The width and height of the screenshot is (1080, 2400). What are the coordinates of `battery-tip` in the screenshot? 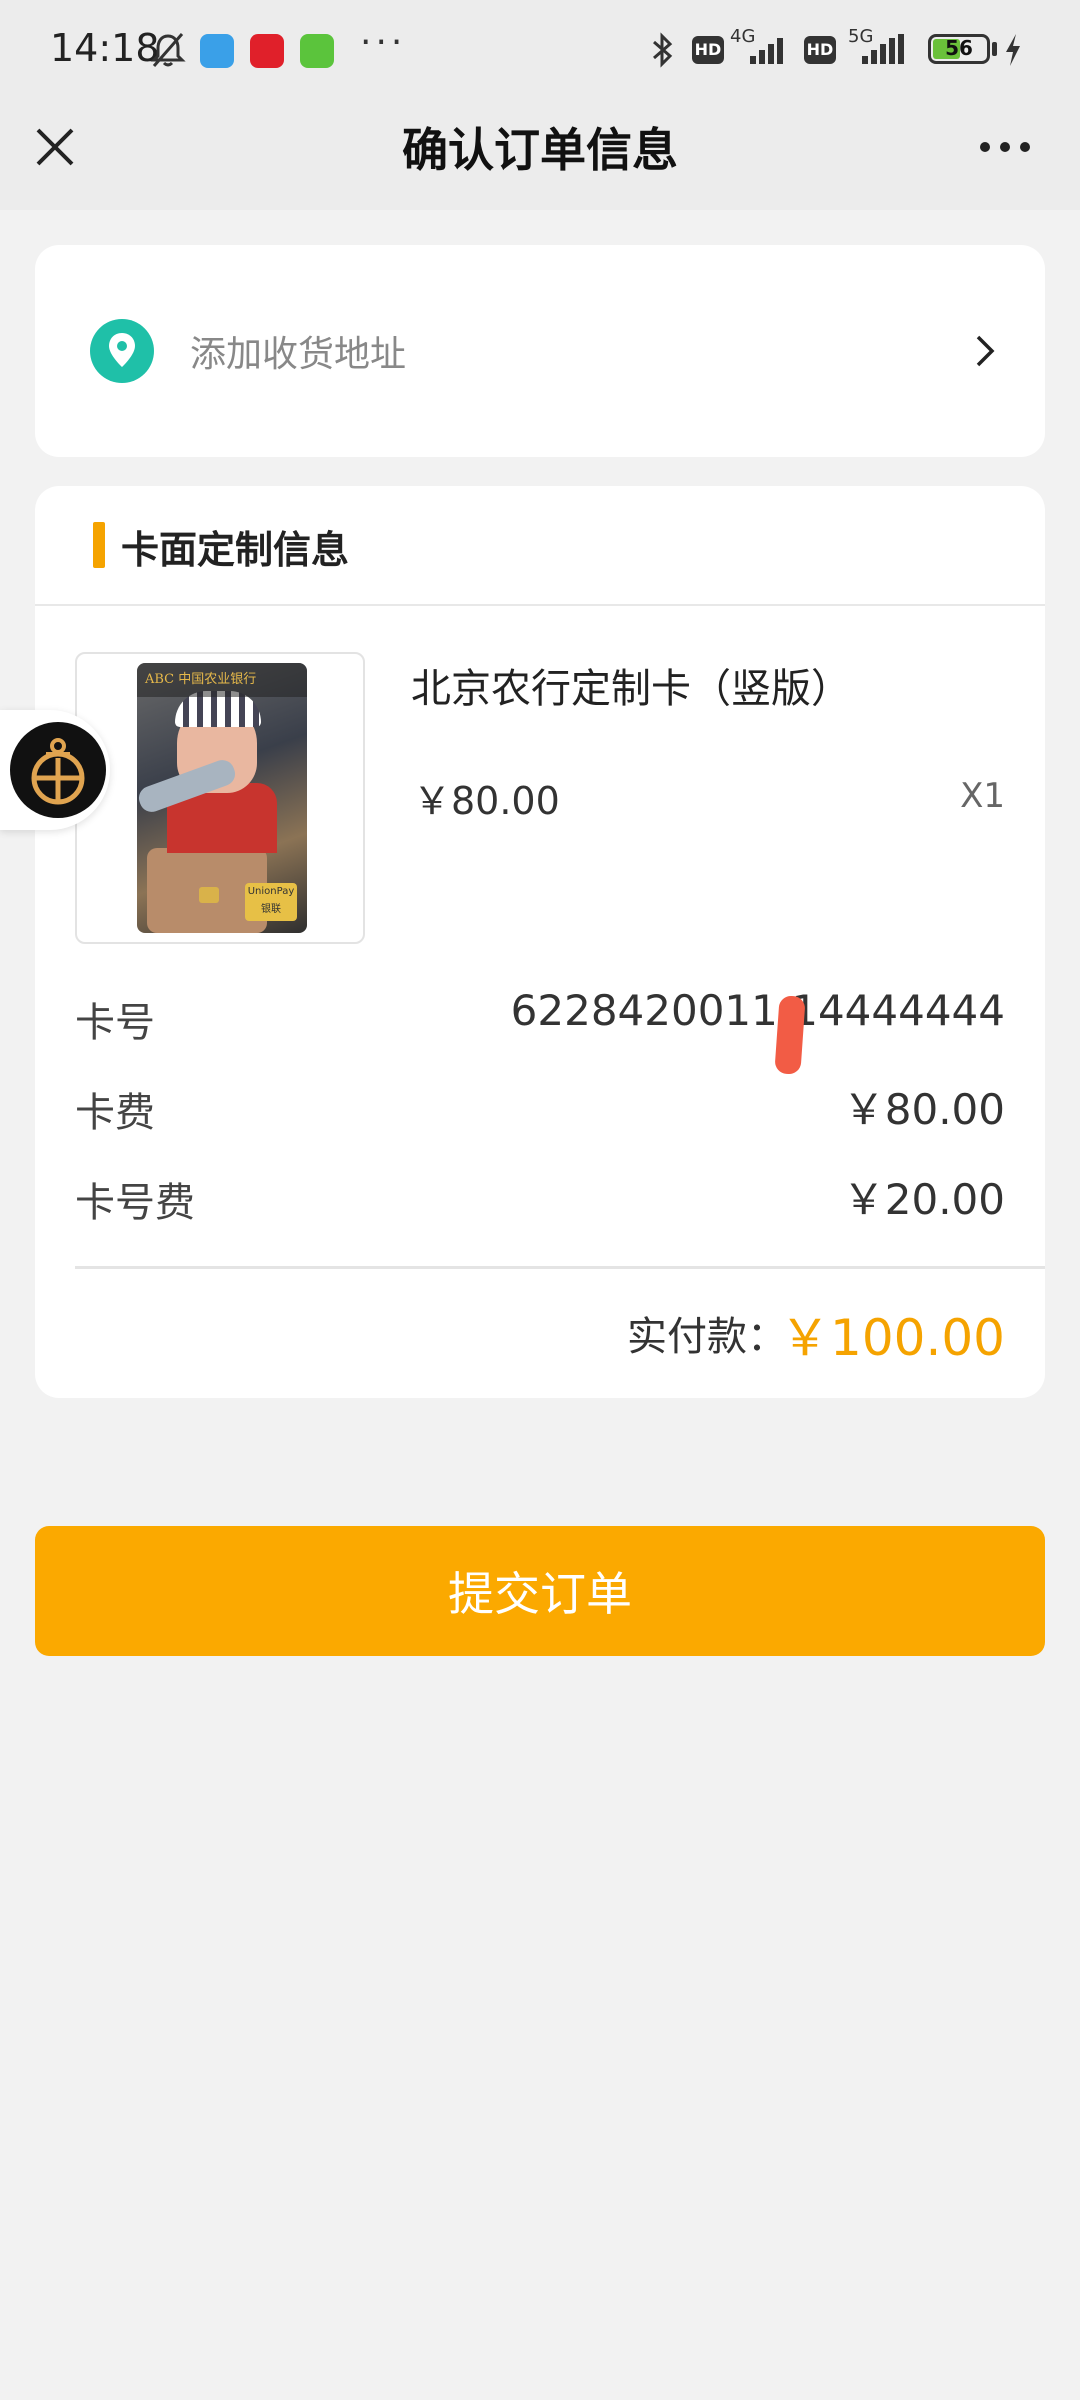 It's located at (994, 49).